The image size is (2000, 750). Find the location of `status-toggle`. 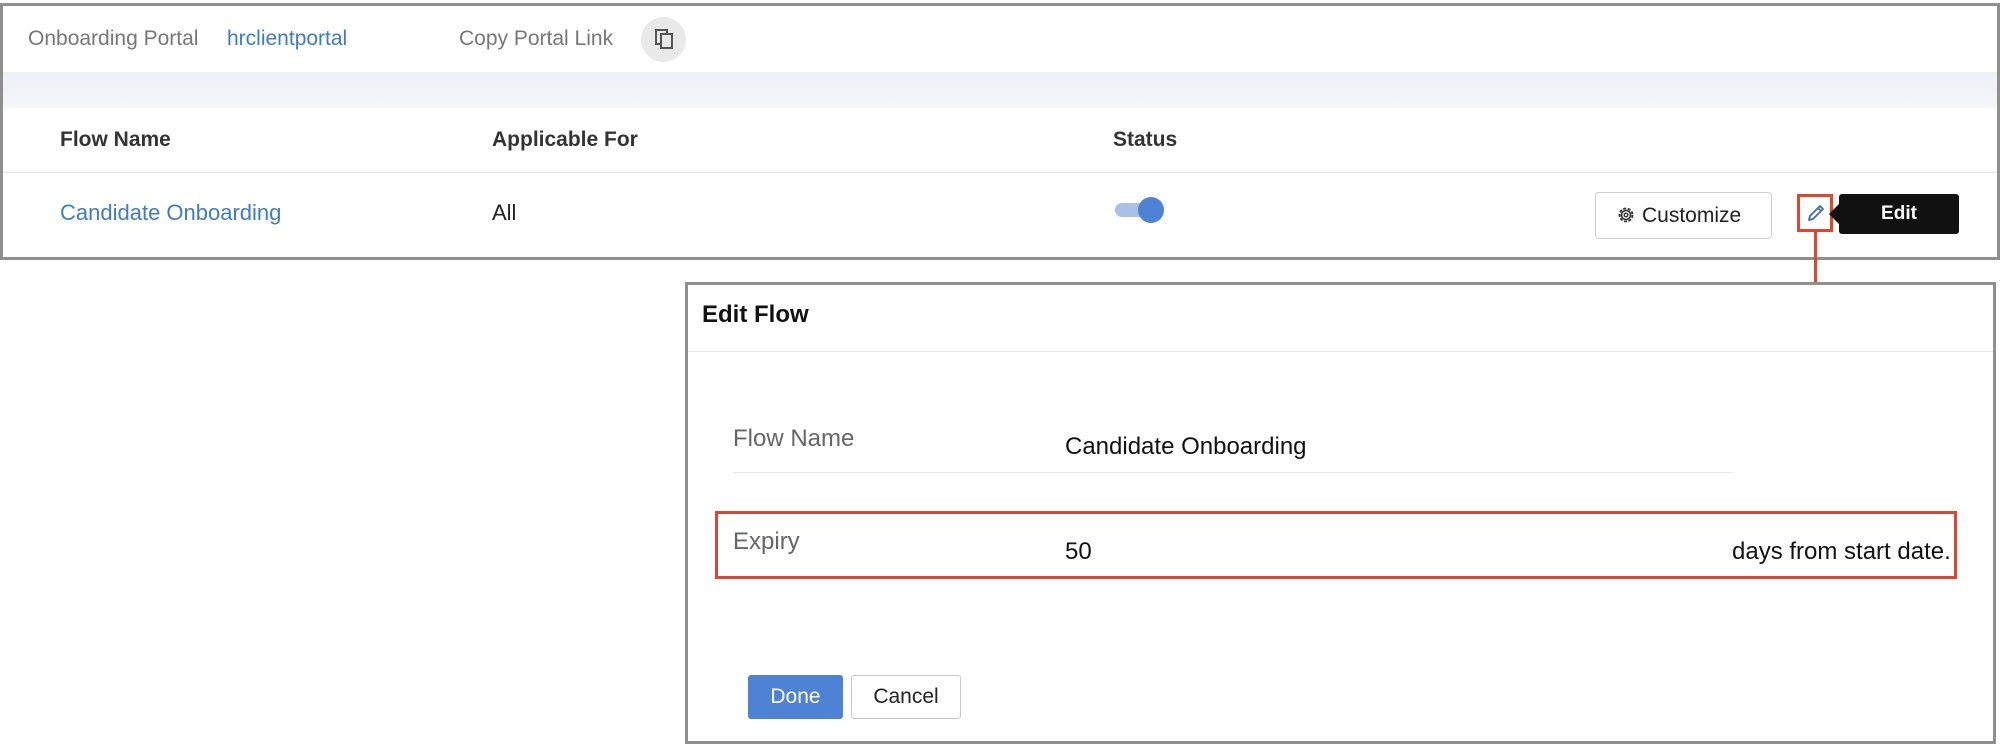

status-toggle is located at coordinates (1141, 209).